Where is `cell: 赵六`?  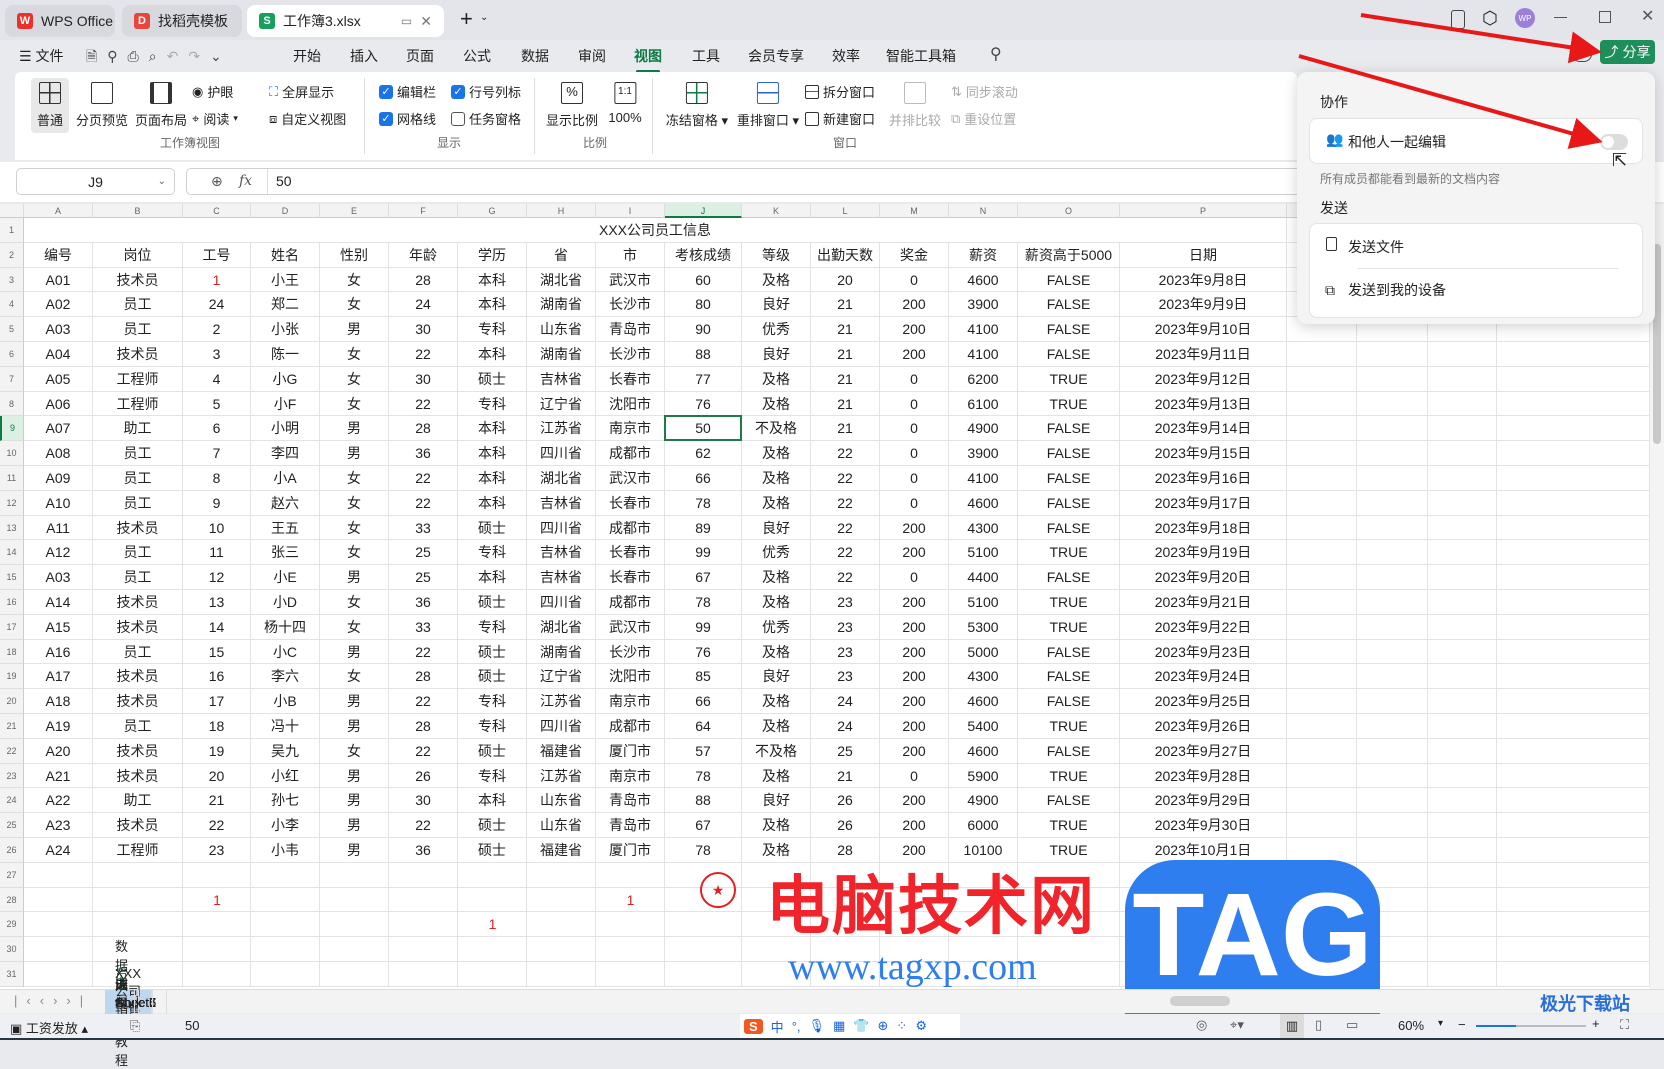
cell: 赵六 is located at coordinates (285, 503).